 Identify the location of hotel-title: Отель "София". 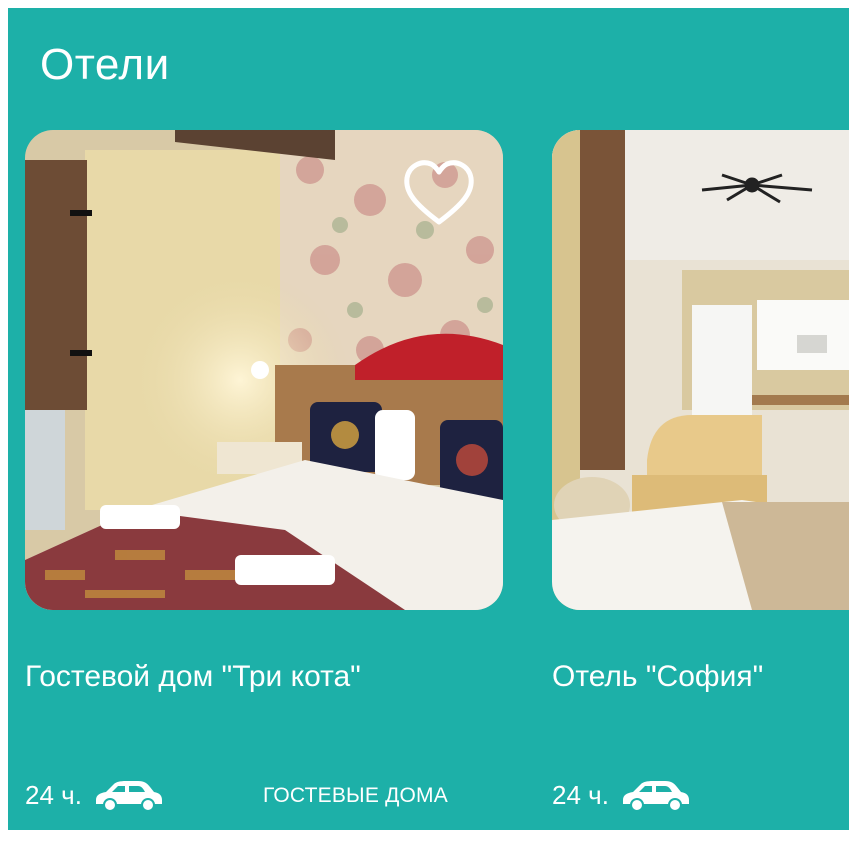
(657, 677).